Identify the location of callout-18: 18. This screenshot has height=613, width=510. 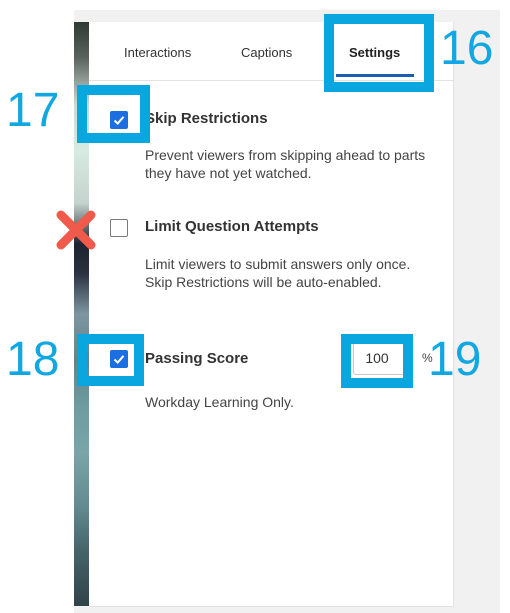
(33, 359).